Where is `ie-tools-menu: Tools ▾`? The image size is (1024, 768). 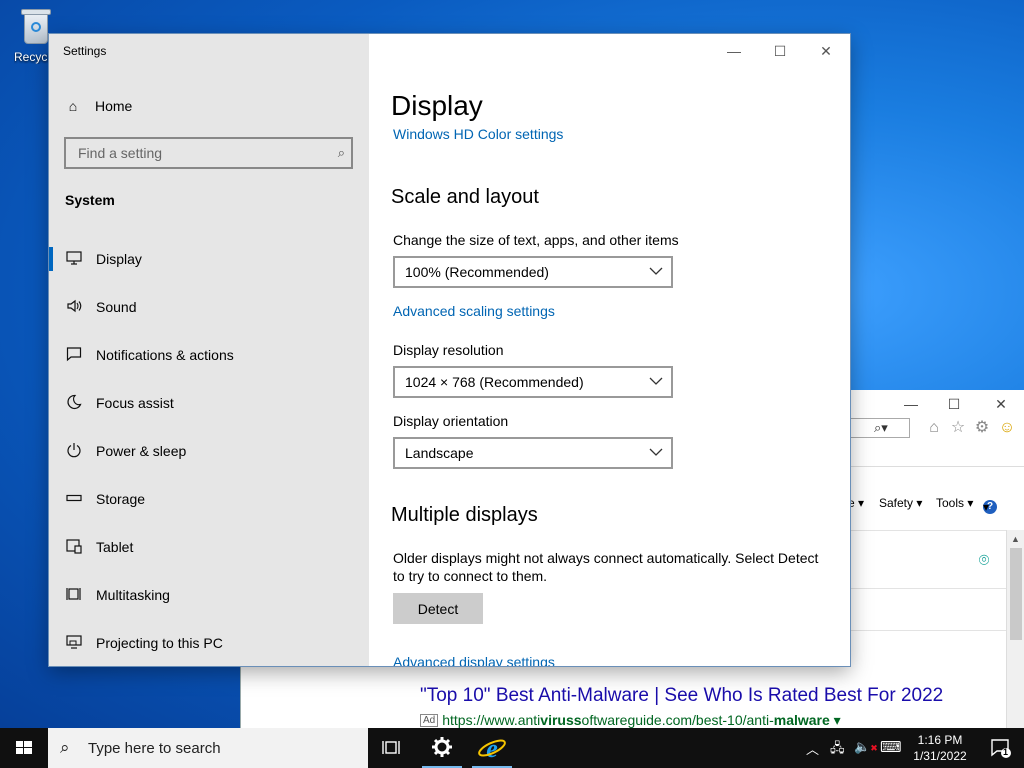 ie-tools-menu: Tools ▾ is located at coordinates (954, 503).